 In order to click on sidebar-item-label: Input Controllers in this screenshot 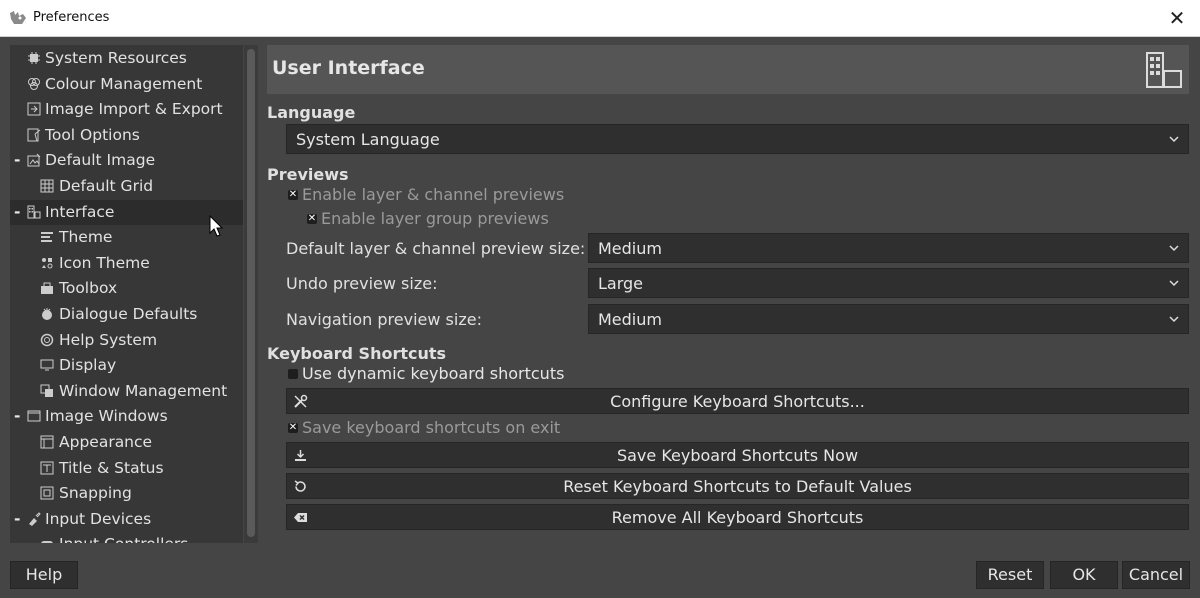, I will do `click(123, 537)`.